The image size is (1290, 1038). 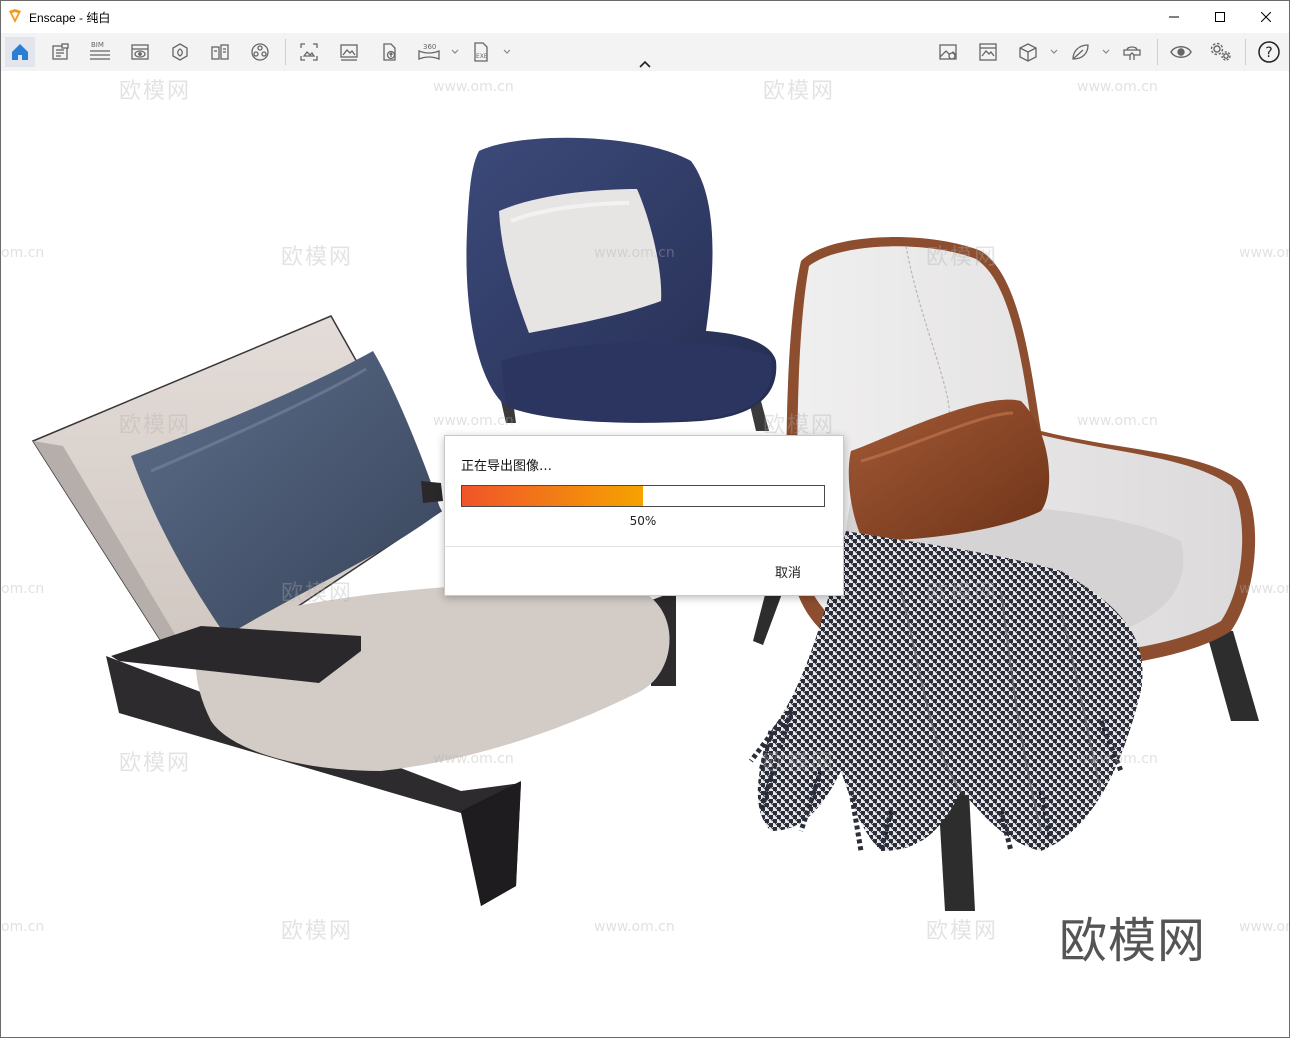 I want to click on video-editor-icon, so click(x=260, y=52).